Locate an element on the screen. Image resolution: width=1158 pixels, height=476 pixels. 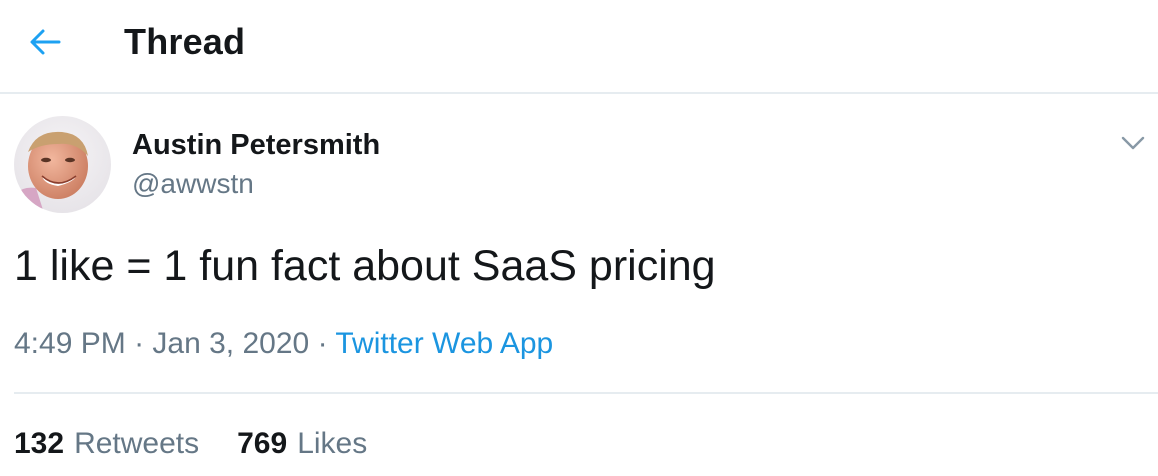
user-avatar-icon is located at coordinates (62, 164).